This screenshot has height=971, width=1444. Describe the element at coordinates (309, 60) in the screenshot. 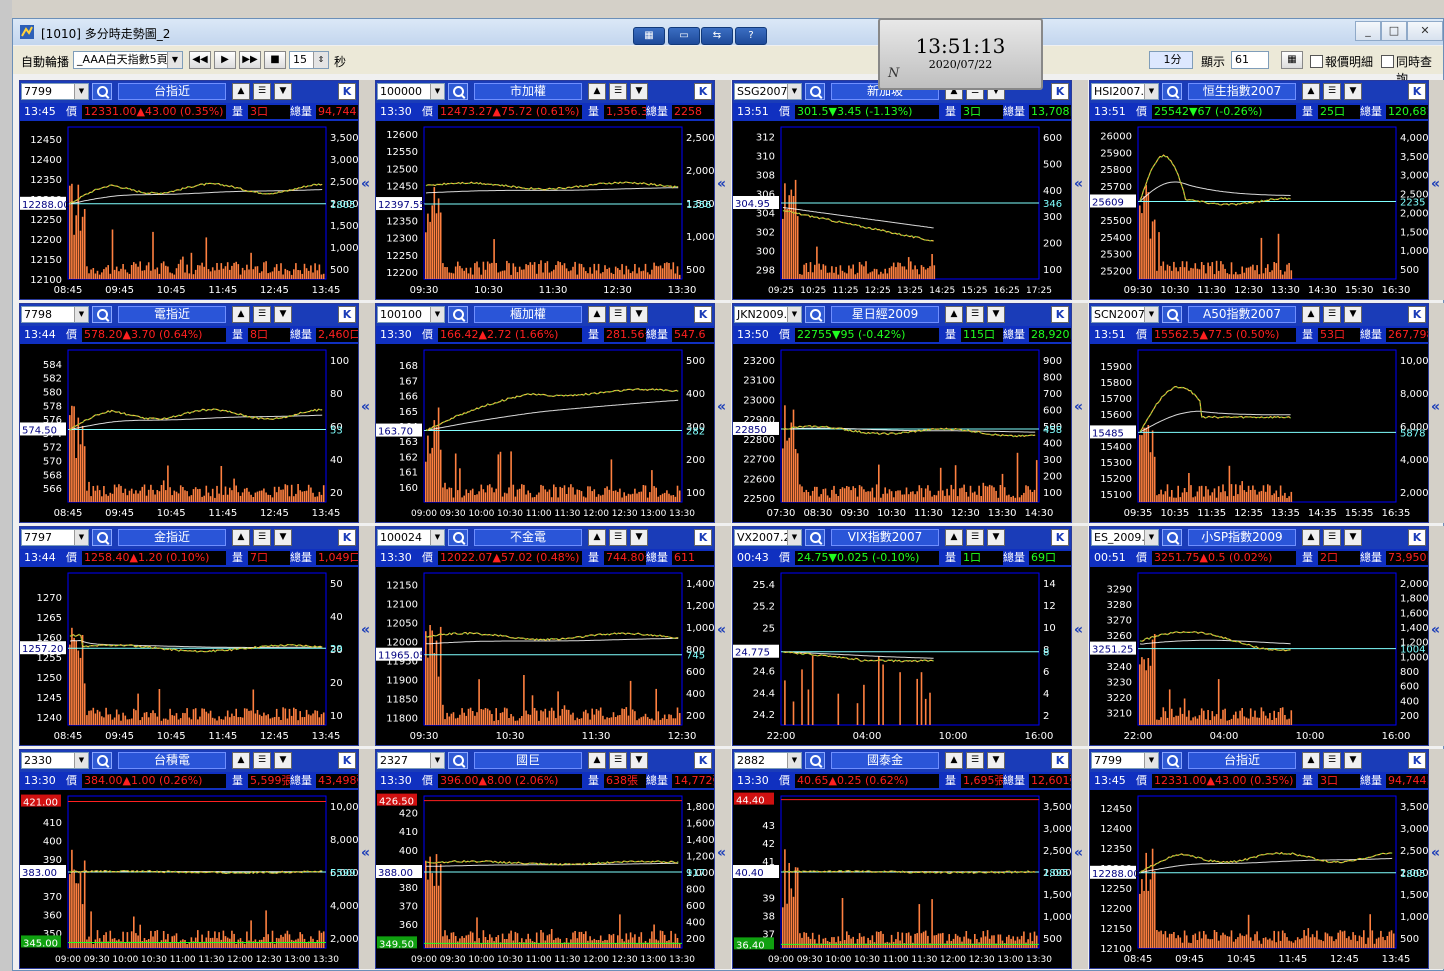

I see `interval-stepper: 15 ⇕` at that location.